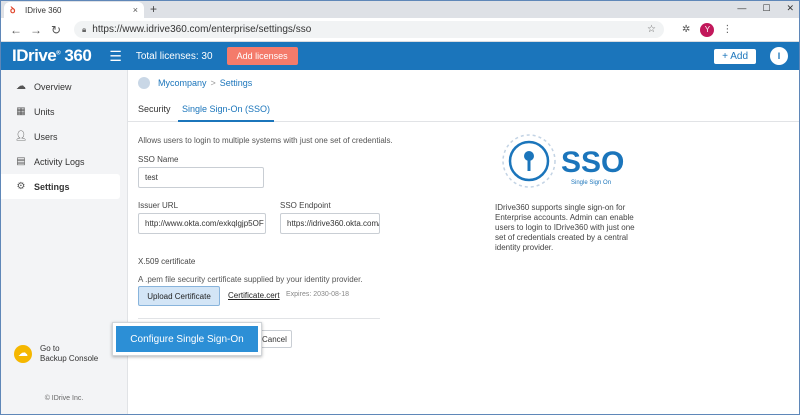 This screenshot has height=415, width=800. I want to click on issuer-url-label: Issuer URL, so click(158, 205).